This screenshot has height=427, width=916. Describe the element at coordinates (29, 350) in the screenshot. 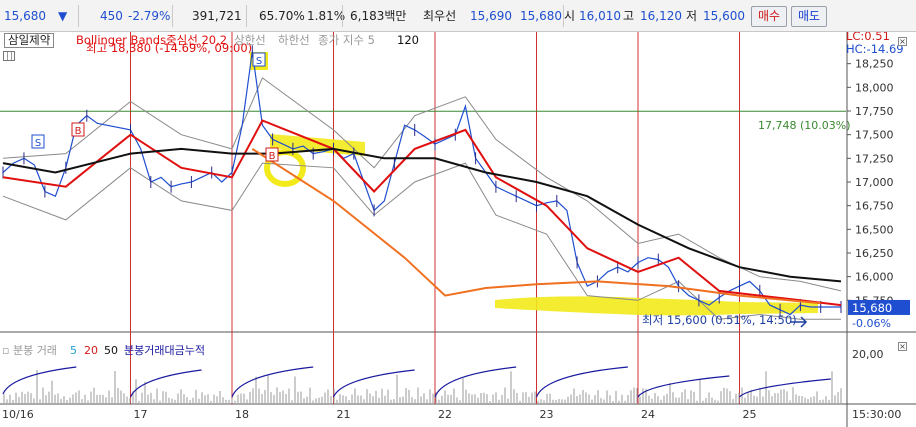

I see `volume-legend-name: ▫ 분봉 거래` at that location.